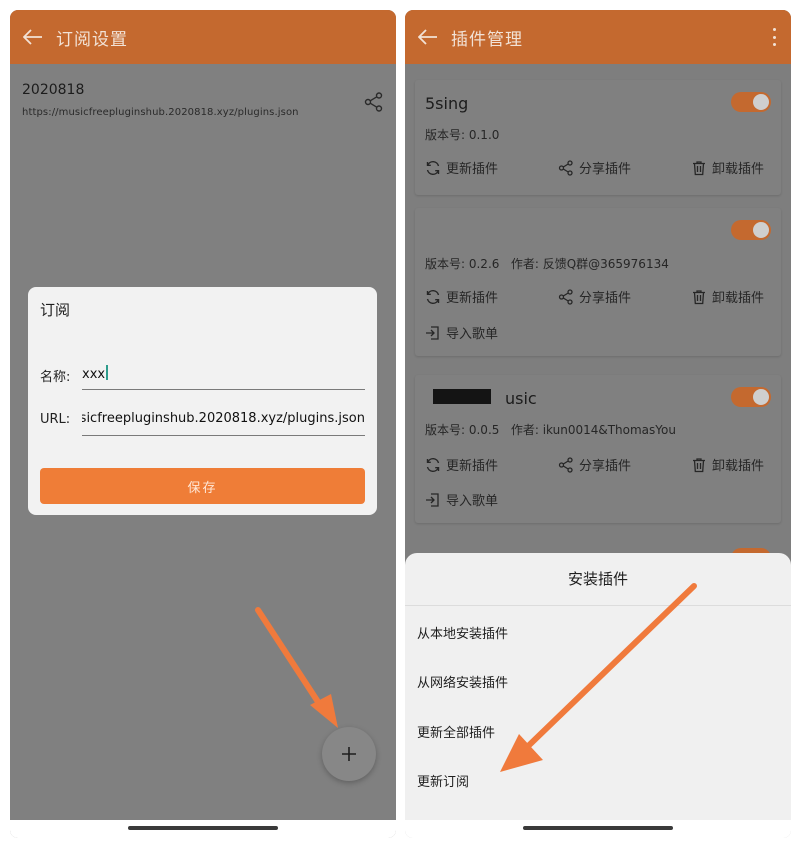 Image resolution: width=800 pixels, height=847 pixels. I want to click on plugin-name: 5sing, so click(447, 103).